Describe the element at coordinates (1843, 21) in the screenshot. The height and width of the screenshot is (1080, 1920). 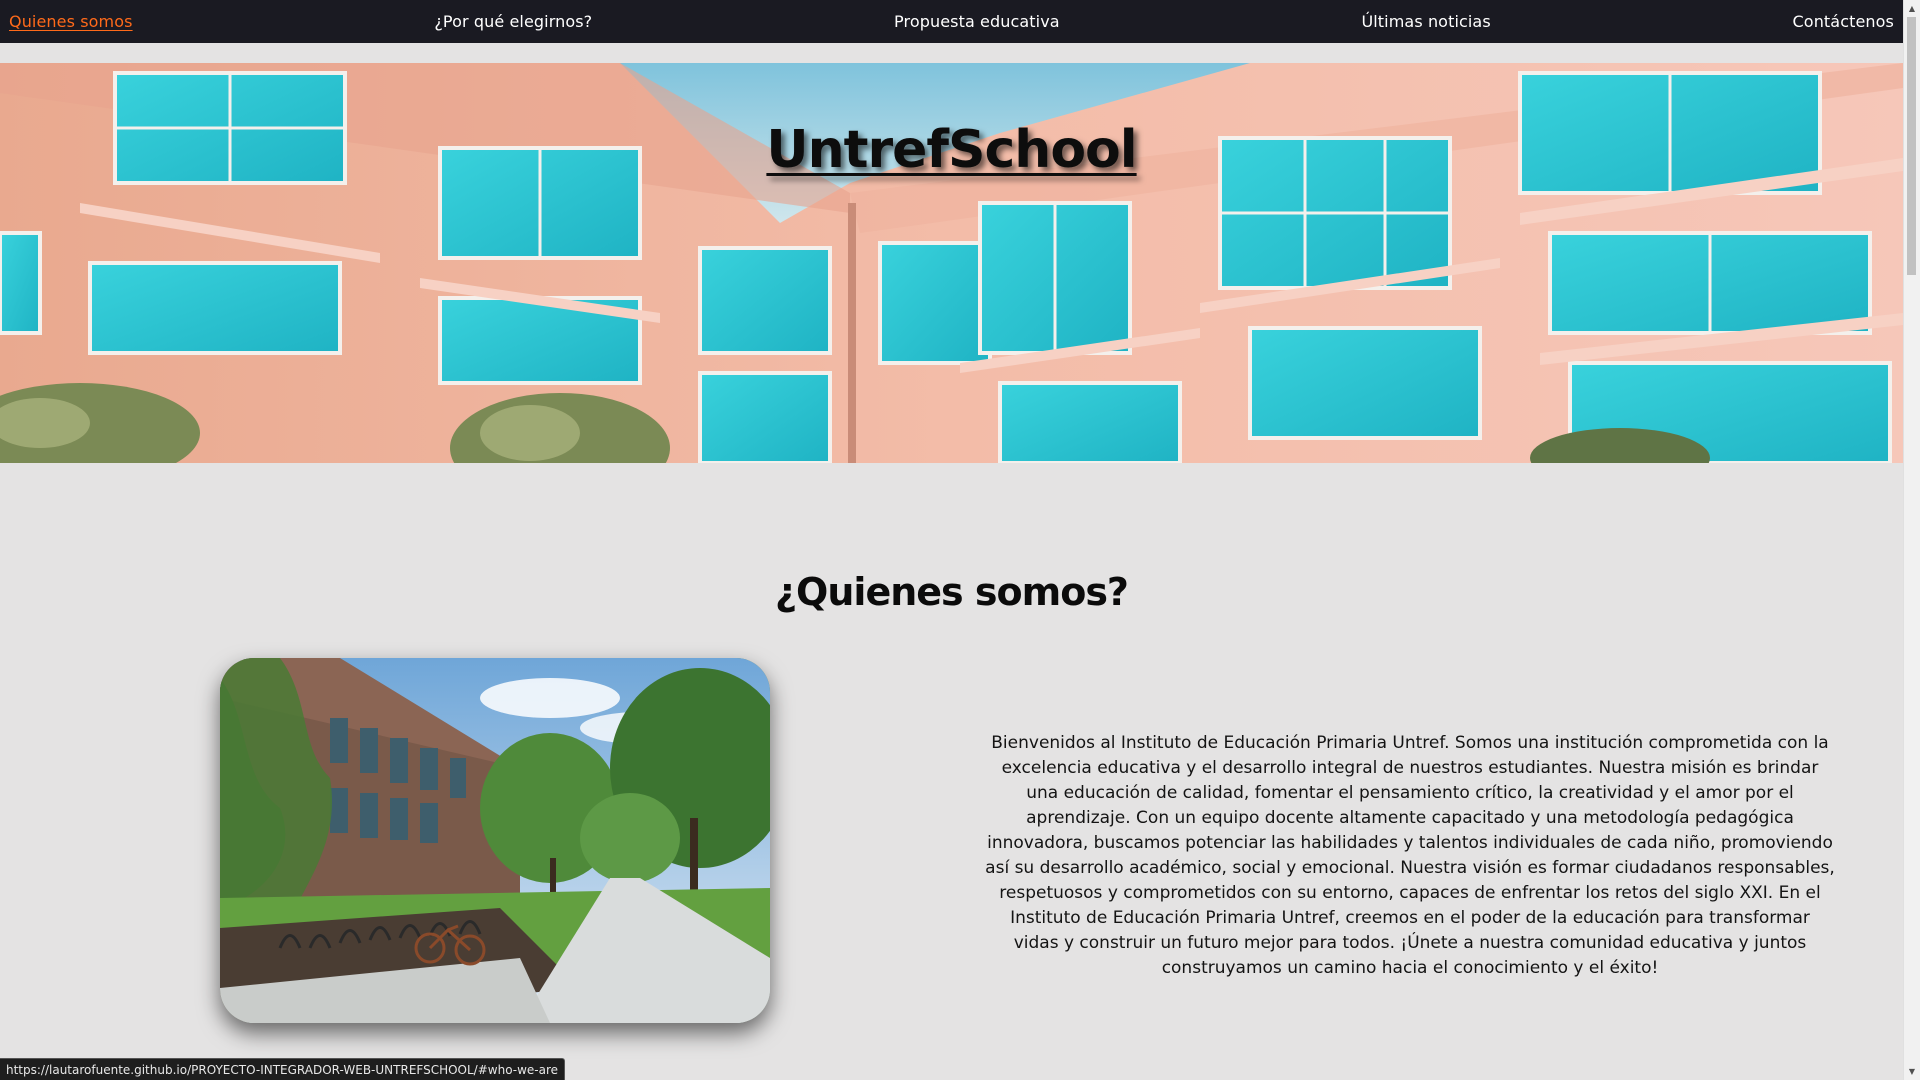
I see `nav-link-contactenos: Contáctenos` at that location.